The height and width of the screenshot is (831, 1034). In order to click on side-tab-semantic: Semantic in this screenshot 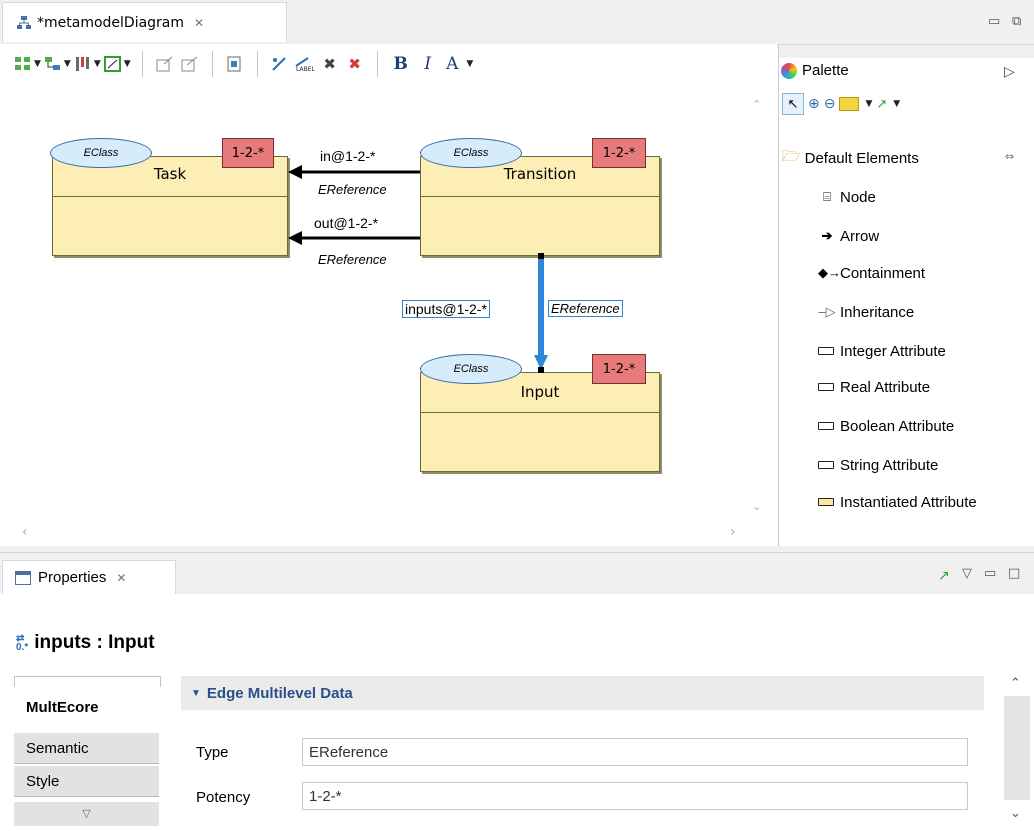, I will do `click(86, 748)`.